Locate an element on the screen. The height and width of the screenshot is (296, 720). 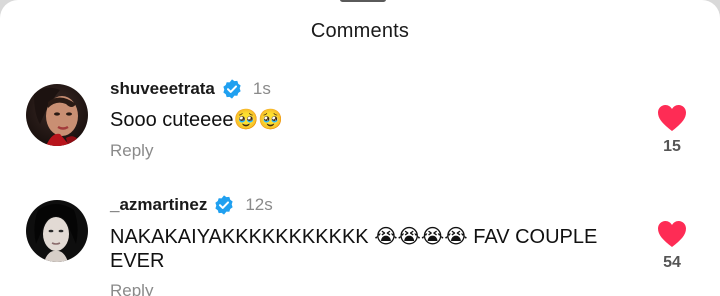
like-count: 15 is located at coordinates (672, 146).